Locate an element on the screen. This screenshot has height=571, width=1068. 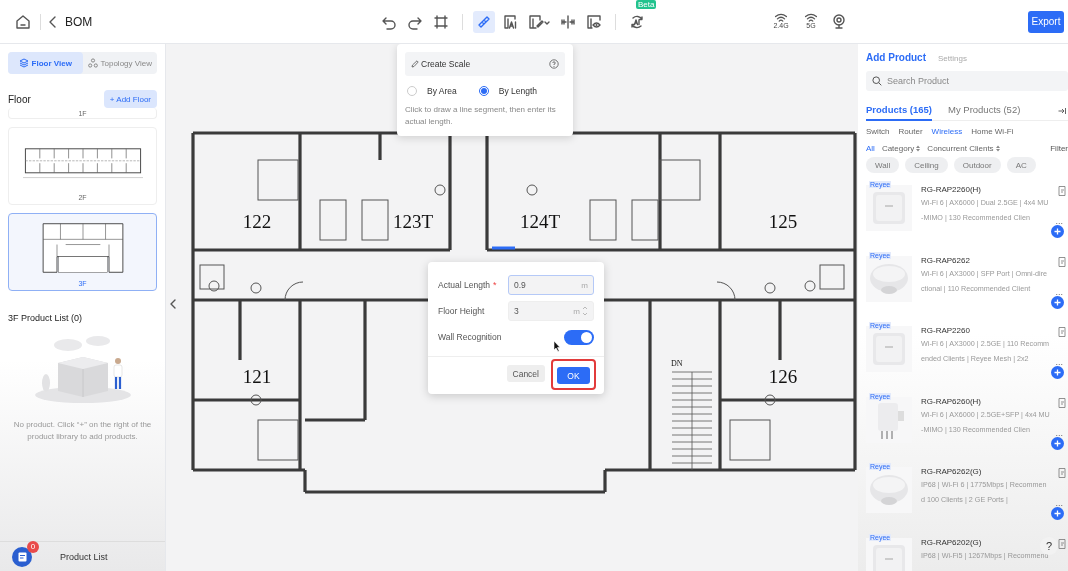
room-number: 126 is located at coordinates (783, 376).